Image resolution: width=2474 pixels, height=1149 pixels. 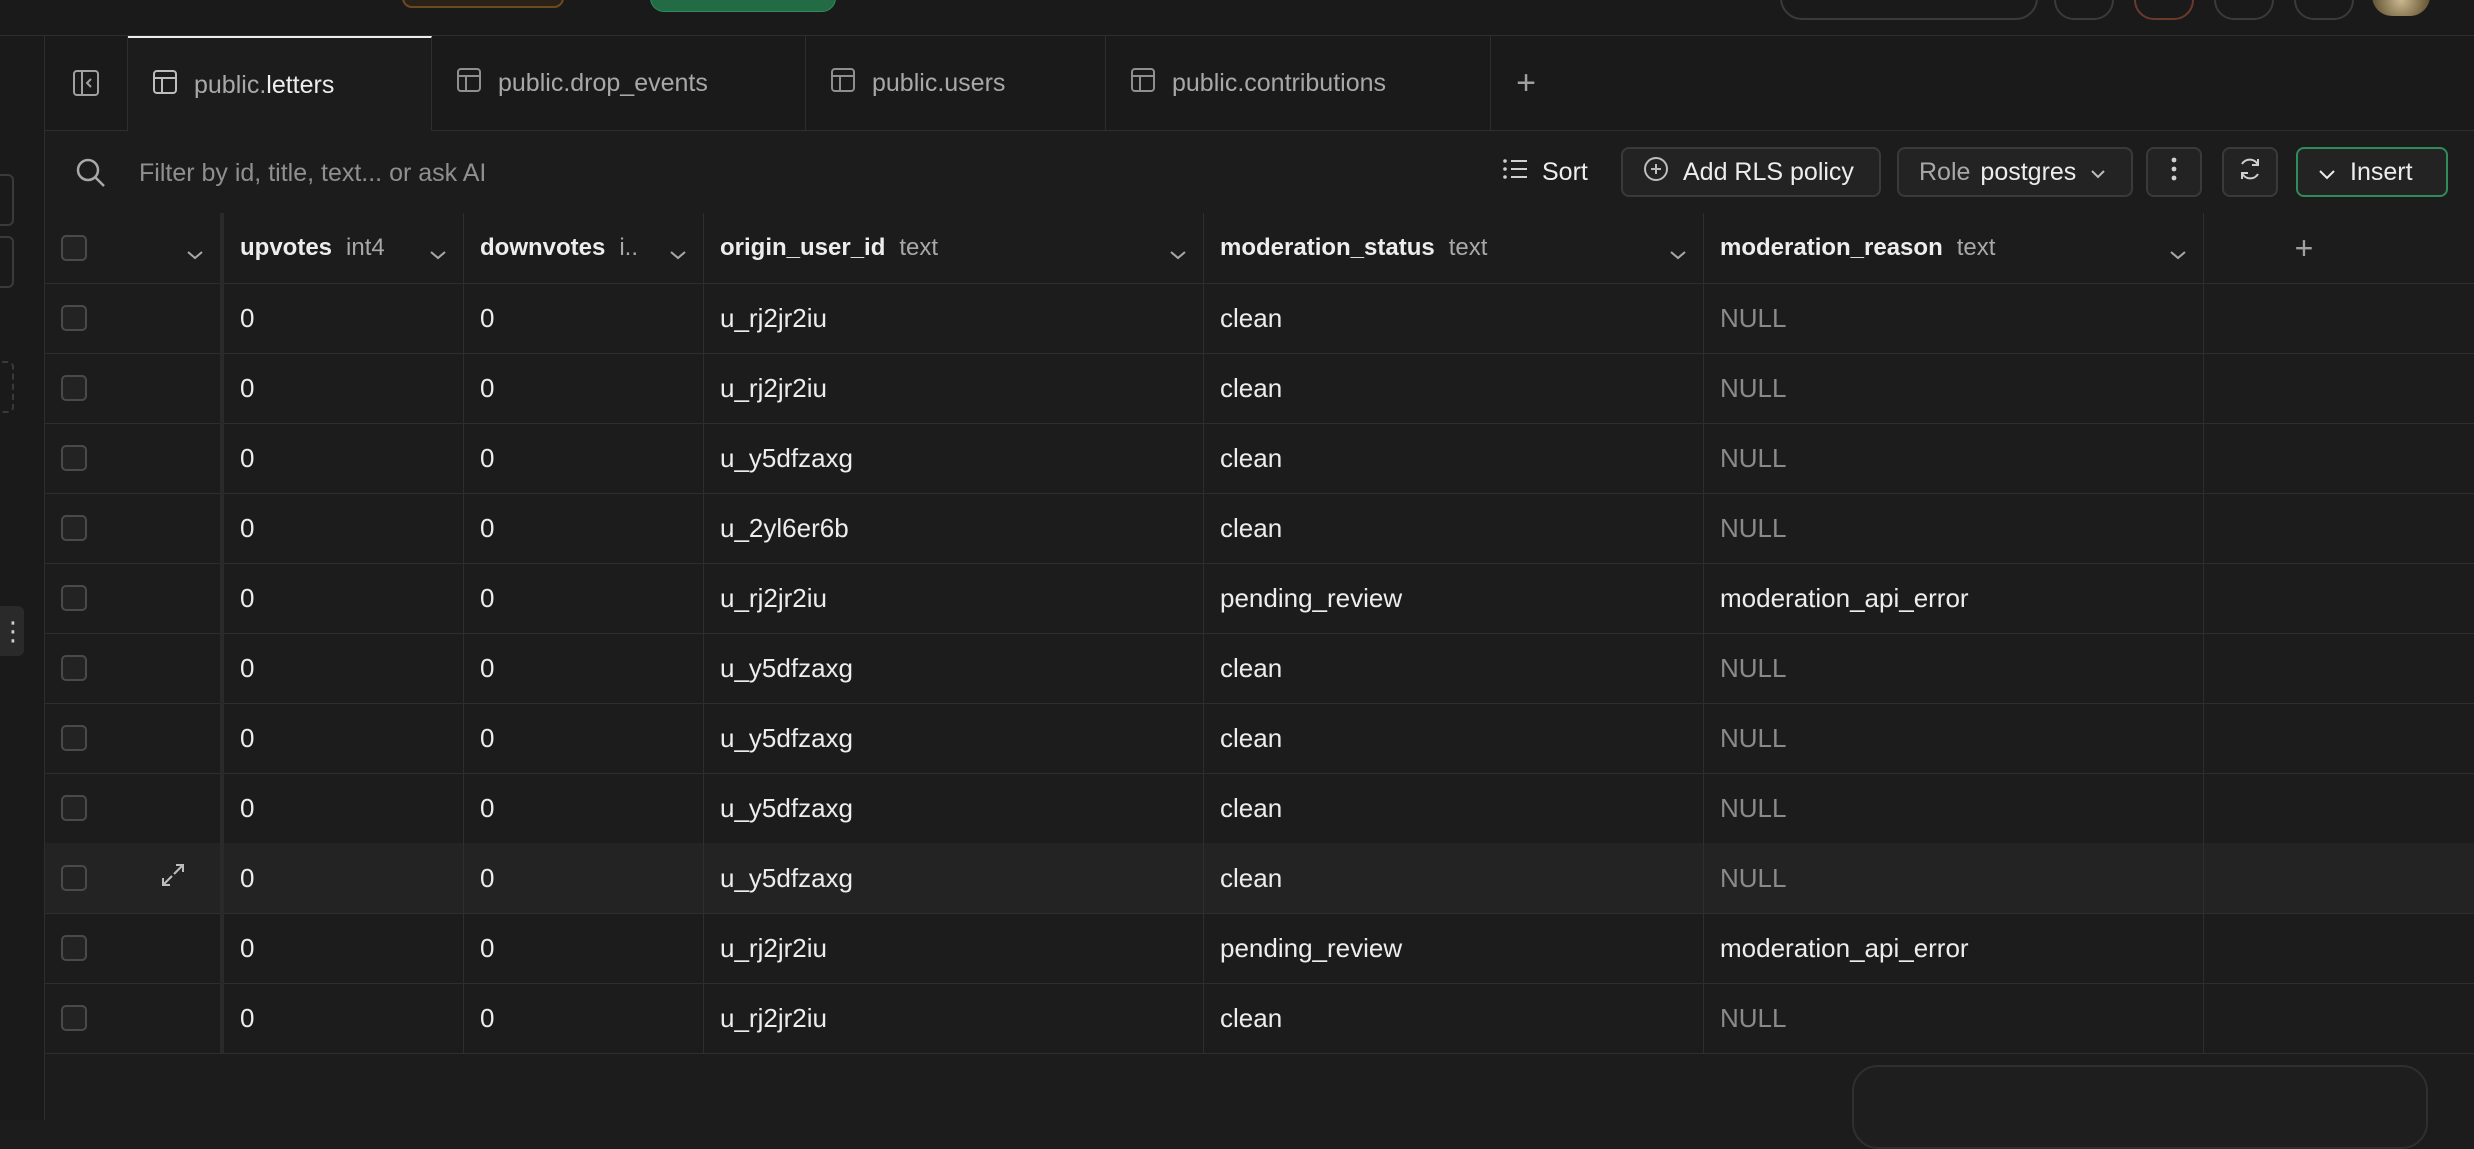 What do you see at coordinates (2324, 10) in the screenshot?
I see `feedback-icon` at bounding box center [2324, 10].